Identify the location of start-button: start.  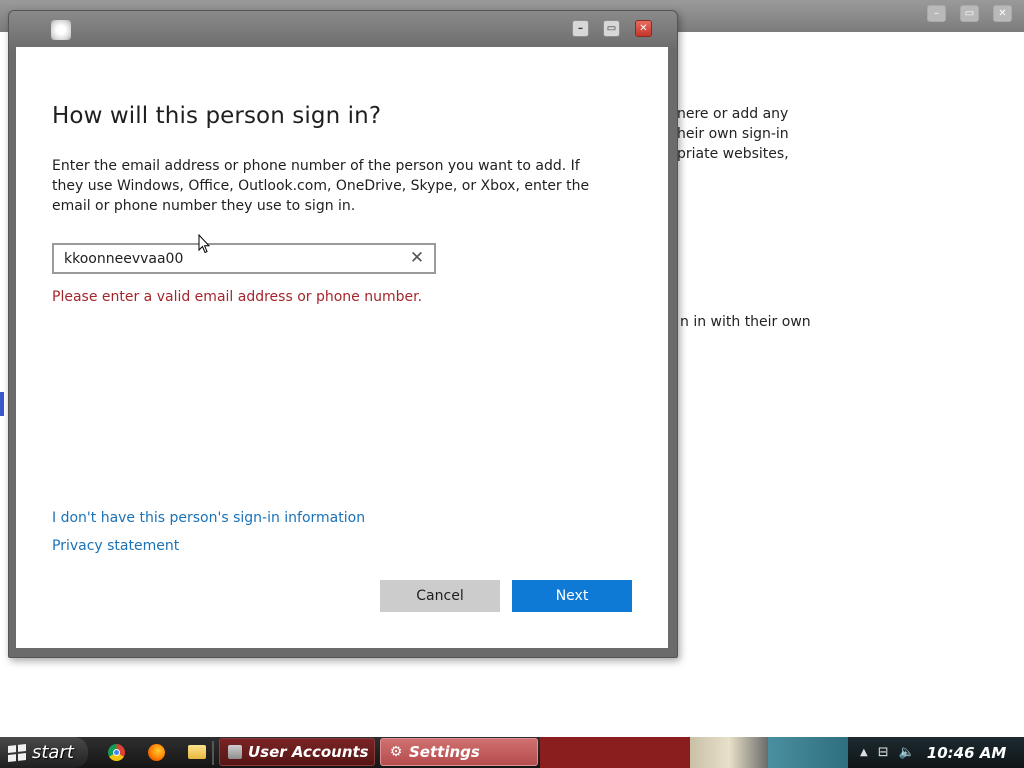
(44, 752).